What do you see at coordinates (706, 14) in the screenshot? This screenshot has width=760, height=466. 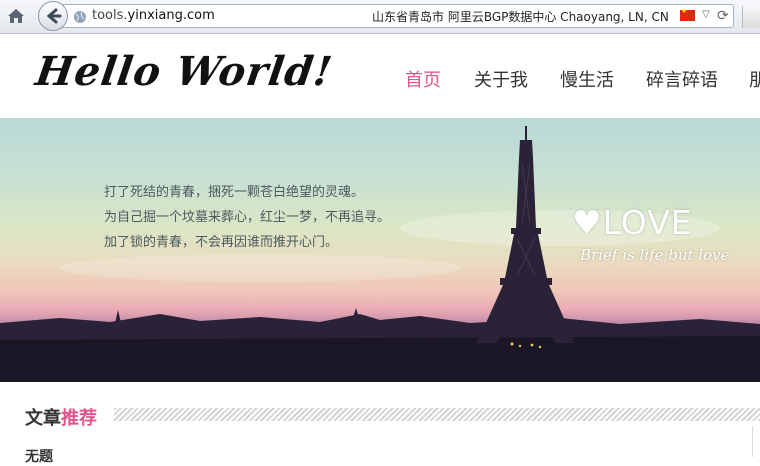 I see `chevron-down-icon: ▽` at bounding box center [706, 14].